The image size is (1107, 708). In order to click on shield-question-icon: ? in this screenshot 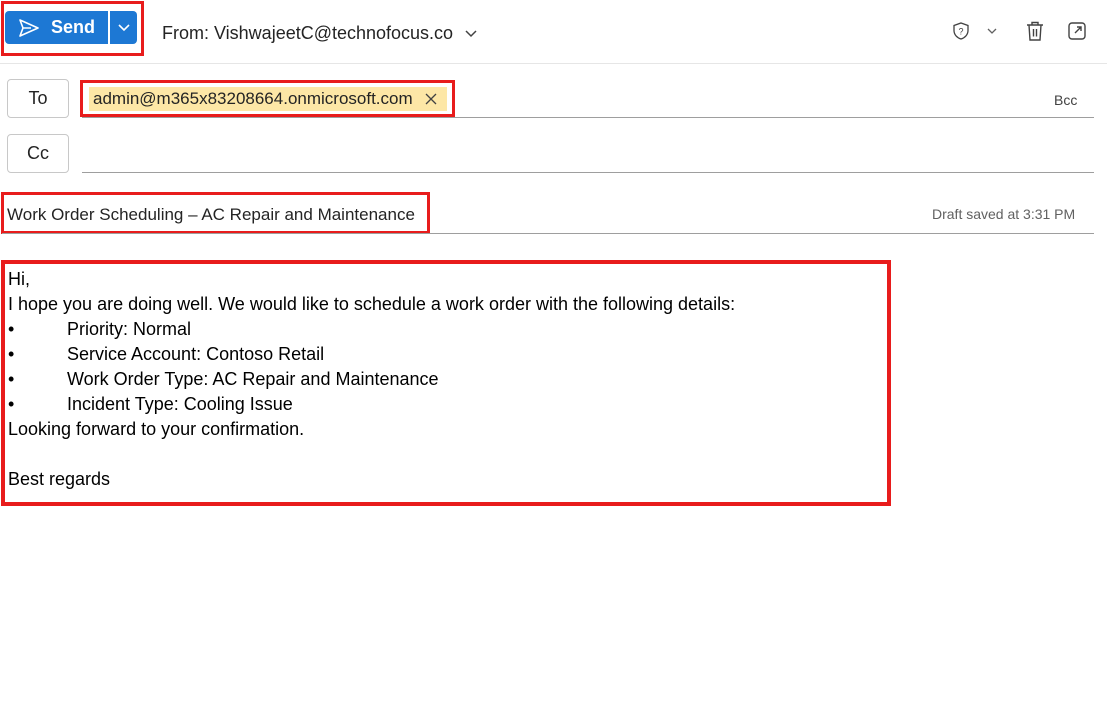, I will do `click(961, 31)`.